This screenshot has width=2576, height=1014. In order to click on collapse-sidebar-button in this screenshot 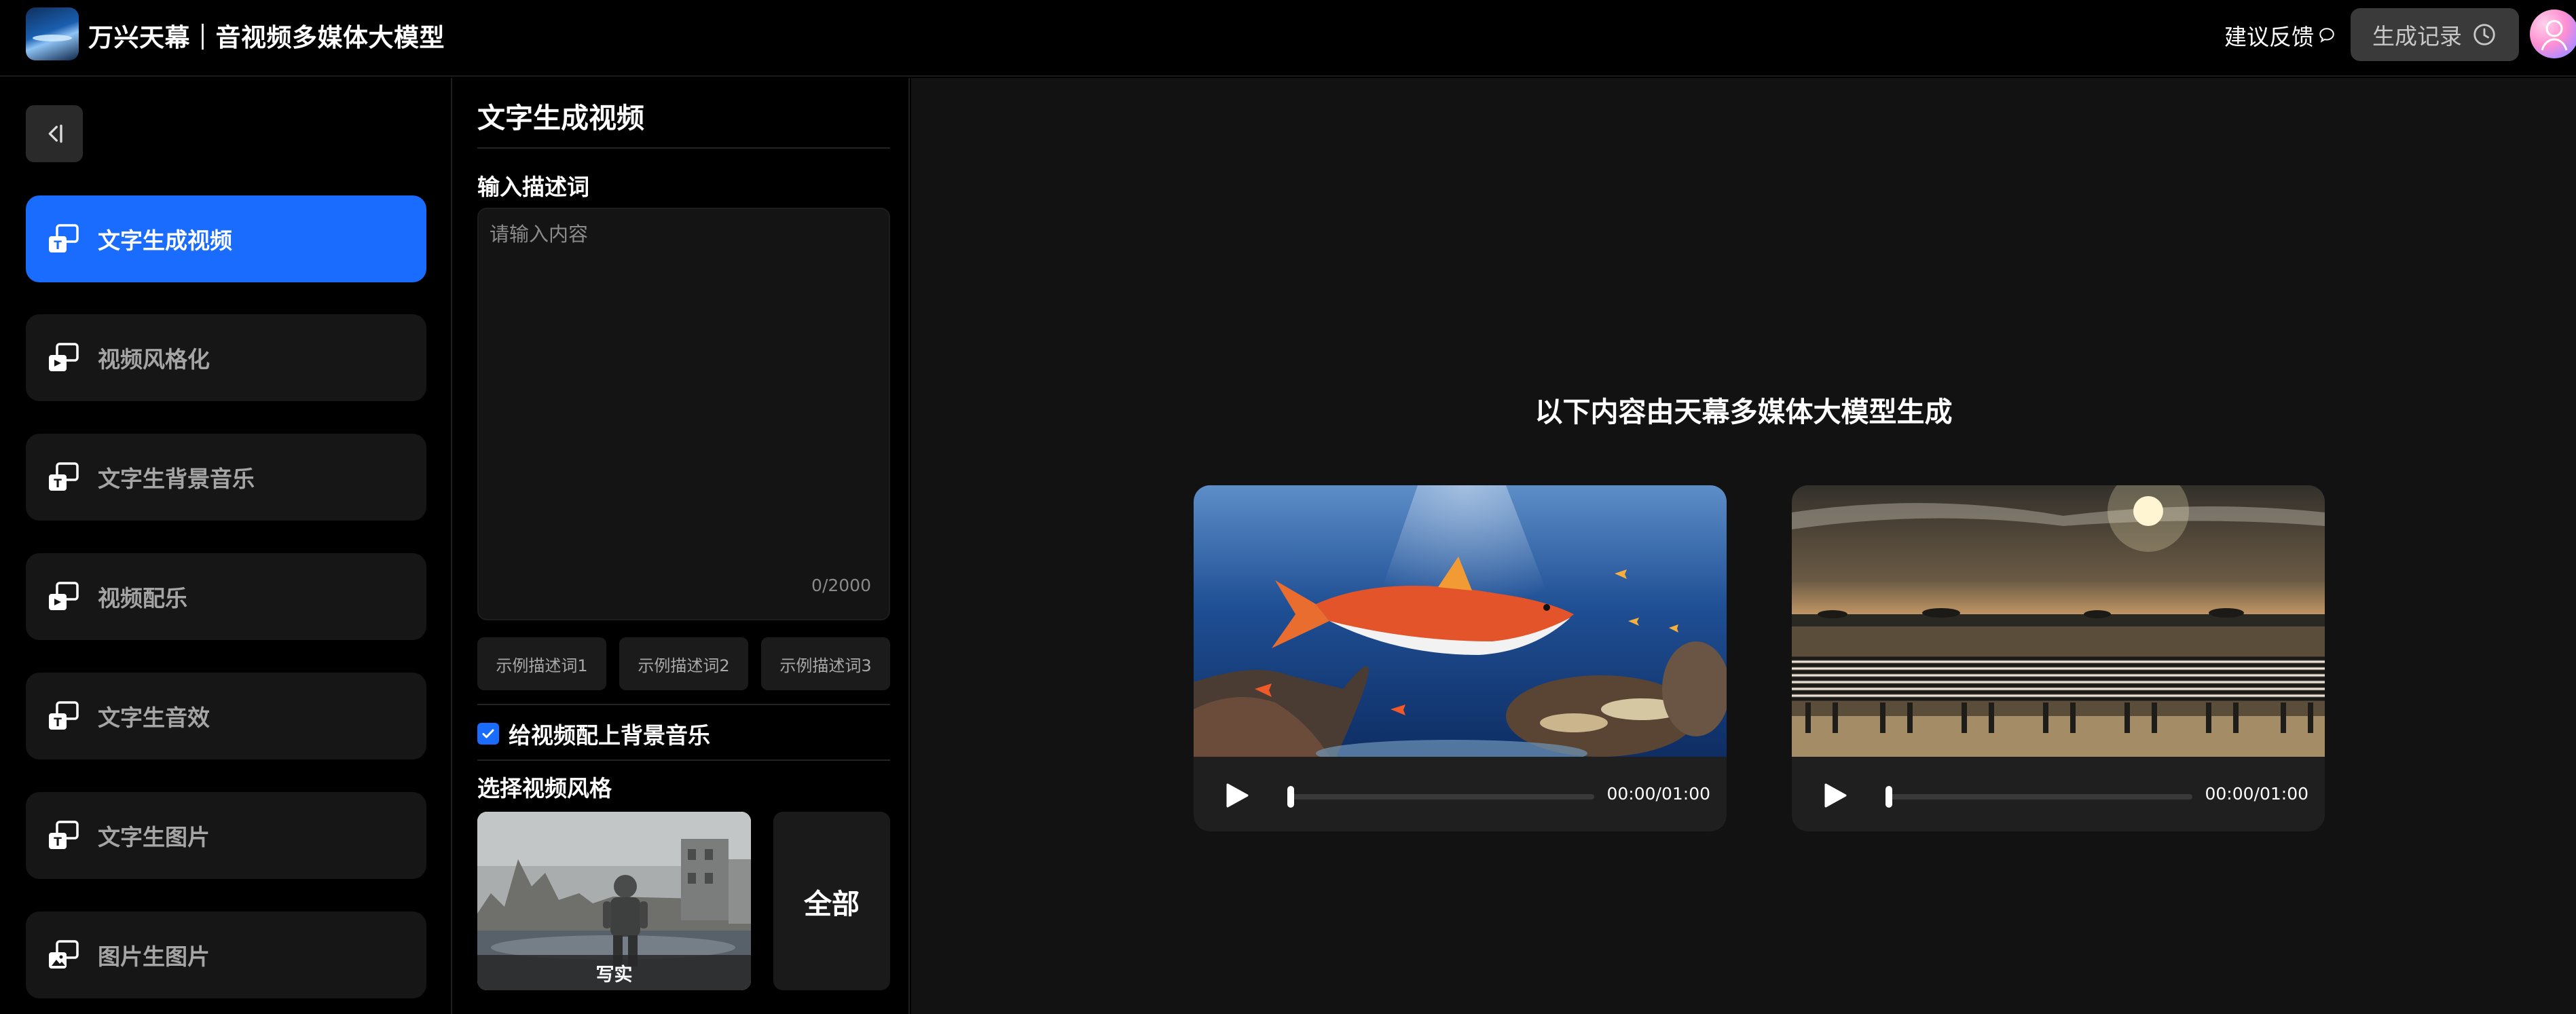, I will do `click(54, 133)`.